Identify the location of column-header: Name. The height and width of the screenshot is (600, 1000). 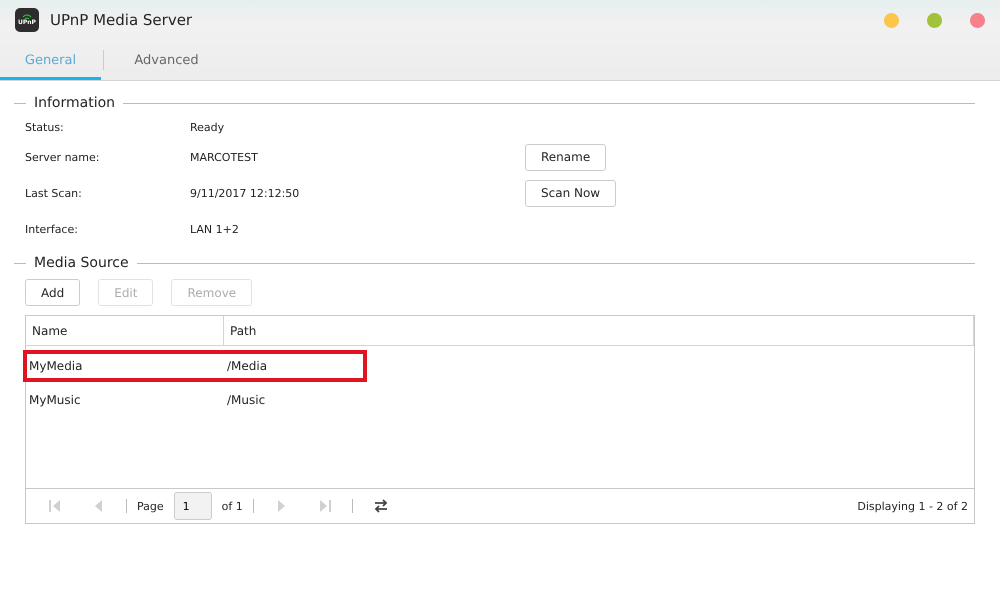
(125, 330).